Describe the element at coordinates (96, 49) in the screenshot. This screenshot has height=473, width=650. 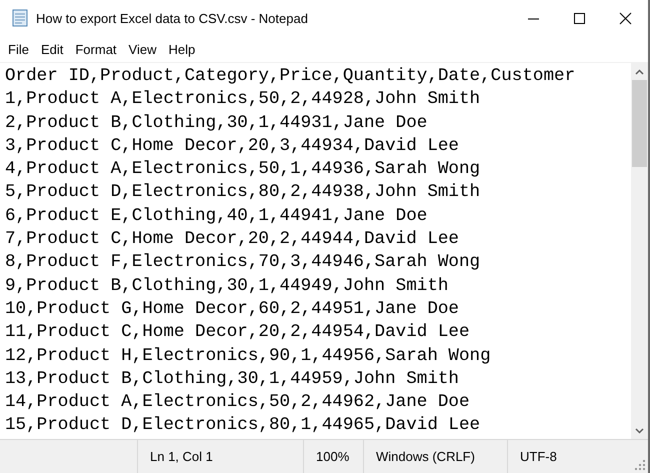
I see `menu-item: Format` at that location.